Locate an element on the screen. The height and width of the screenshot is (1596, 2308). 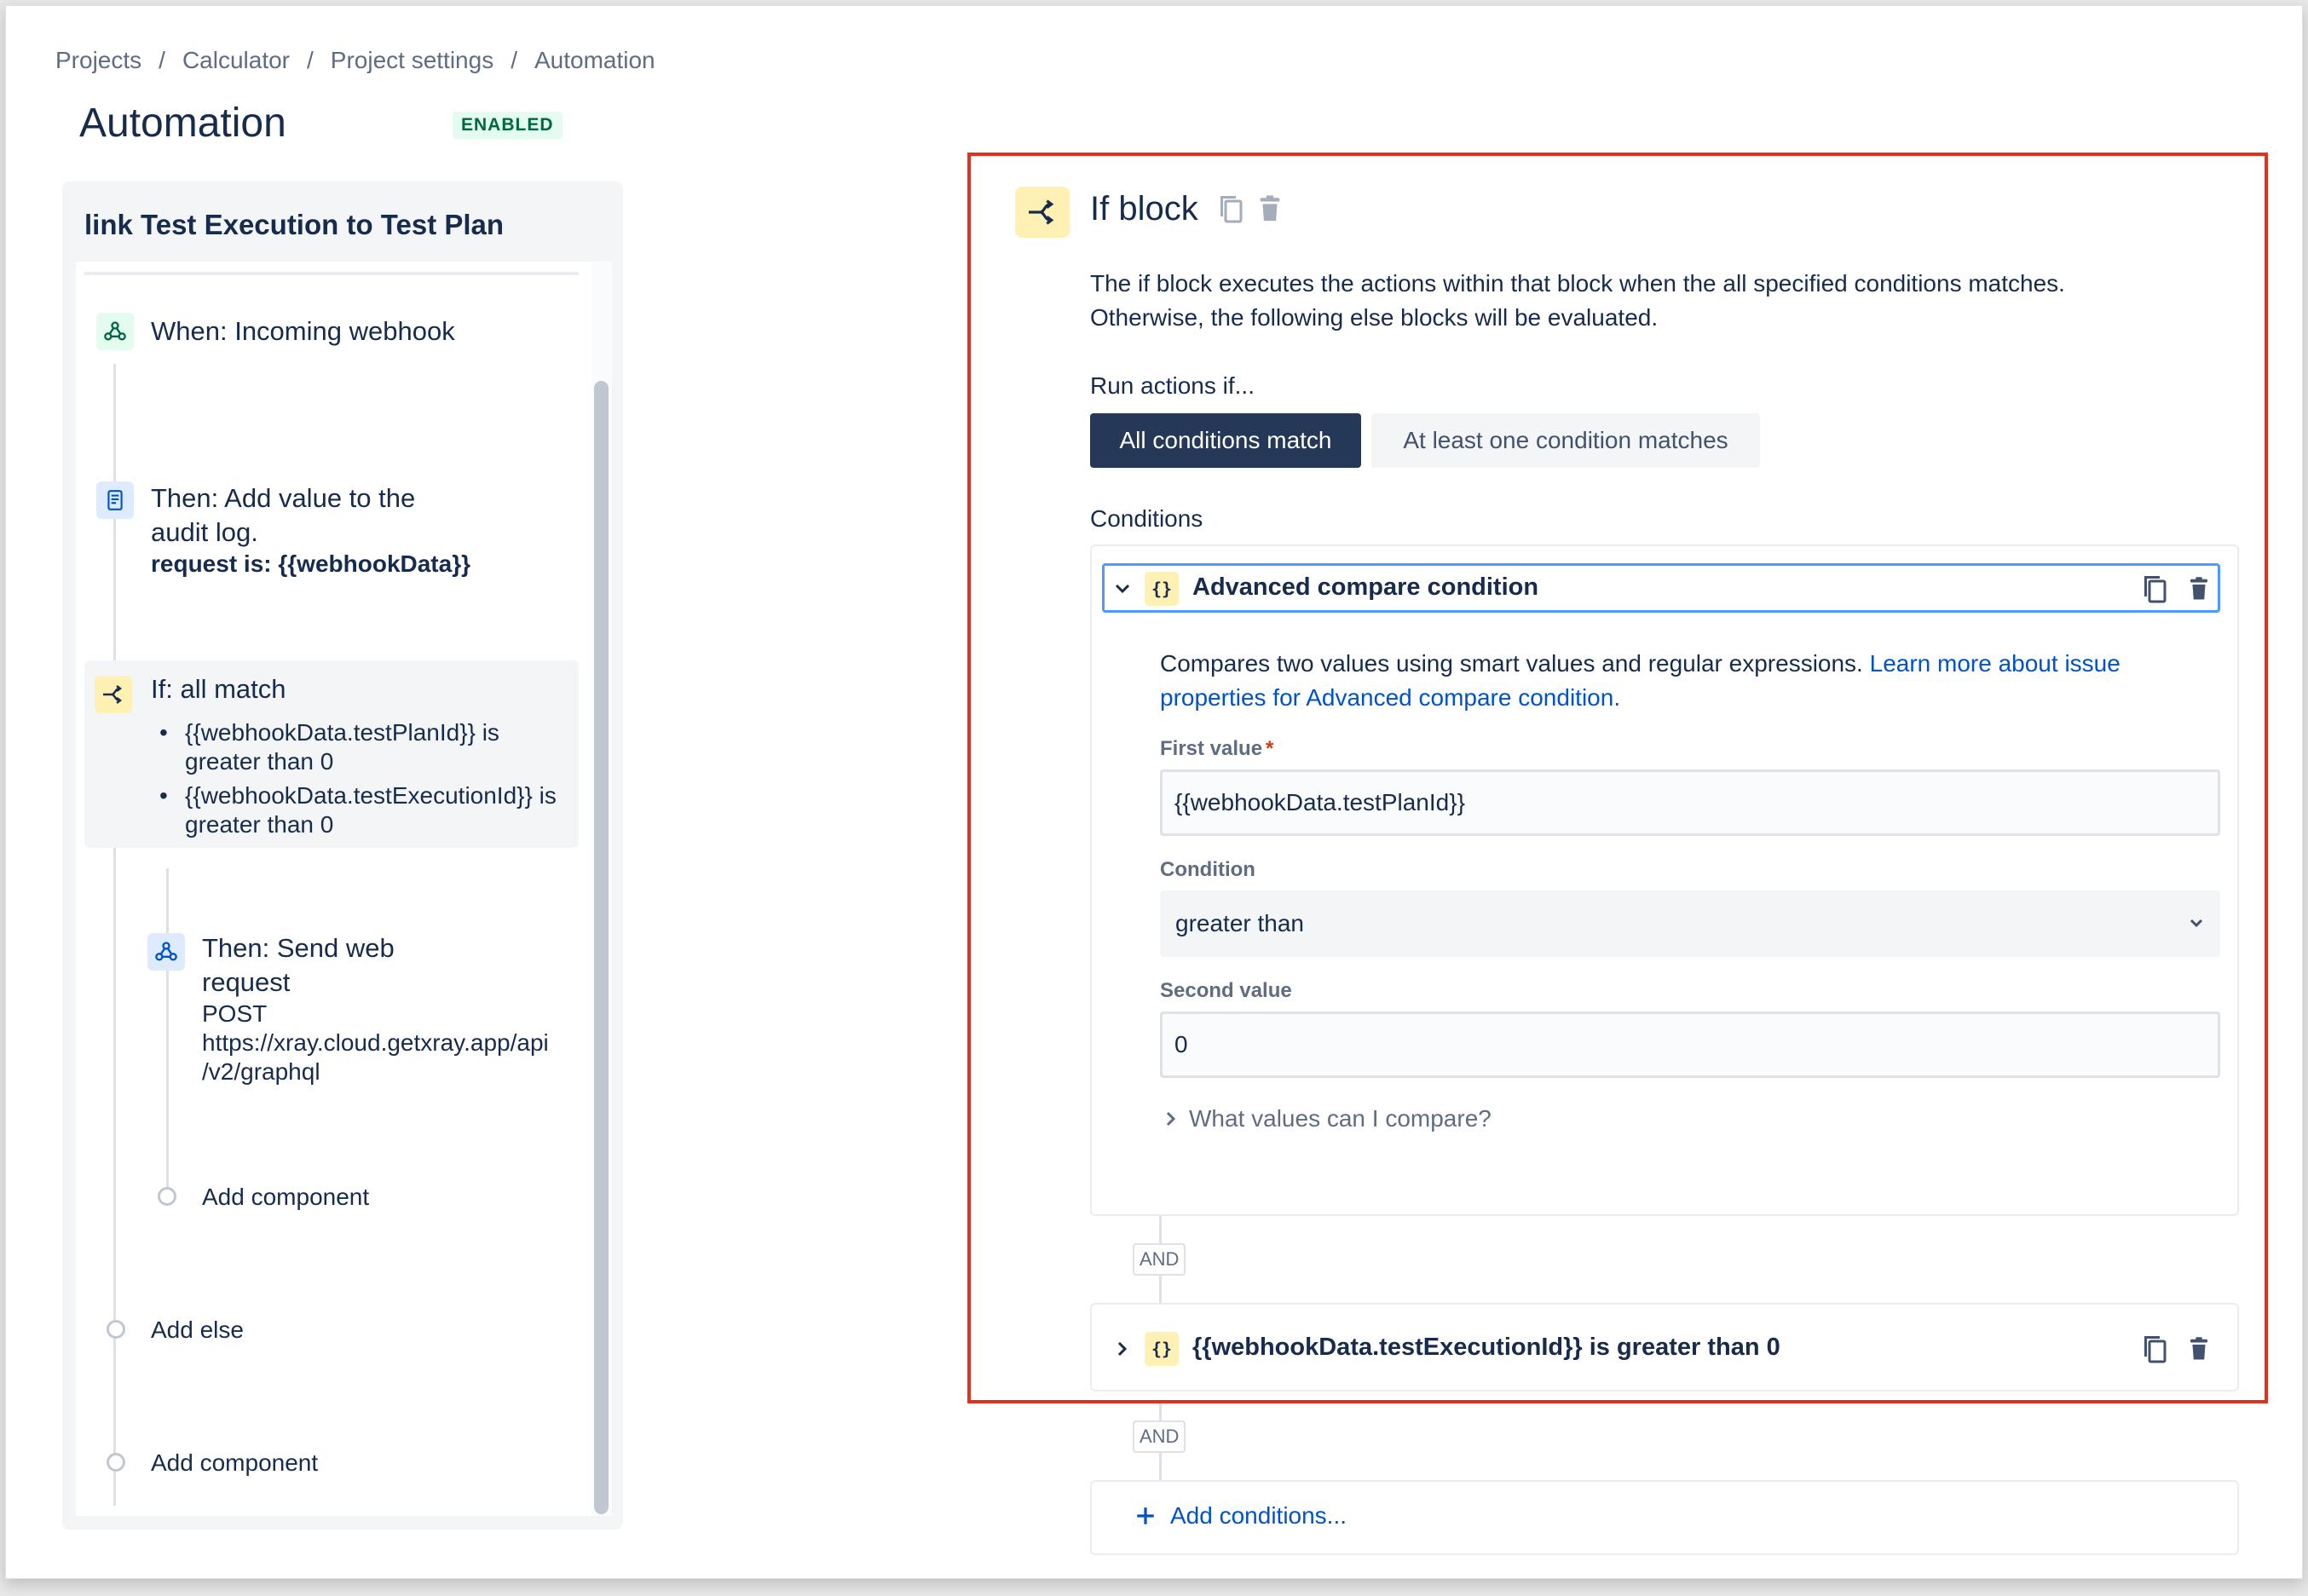
rule-name: link Test Execution to Test Plan is located at coordinates (295, 224).